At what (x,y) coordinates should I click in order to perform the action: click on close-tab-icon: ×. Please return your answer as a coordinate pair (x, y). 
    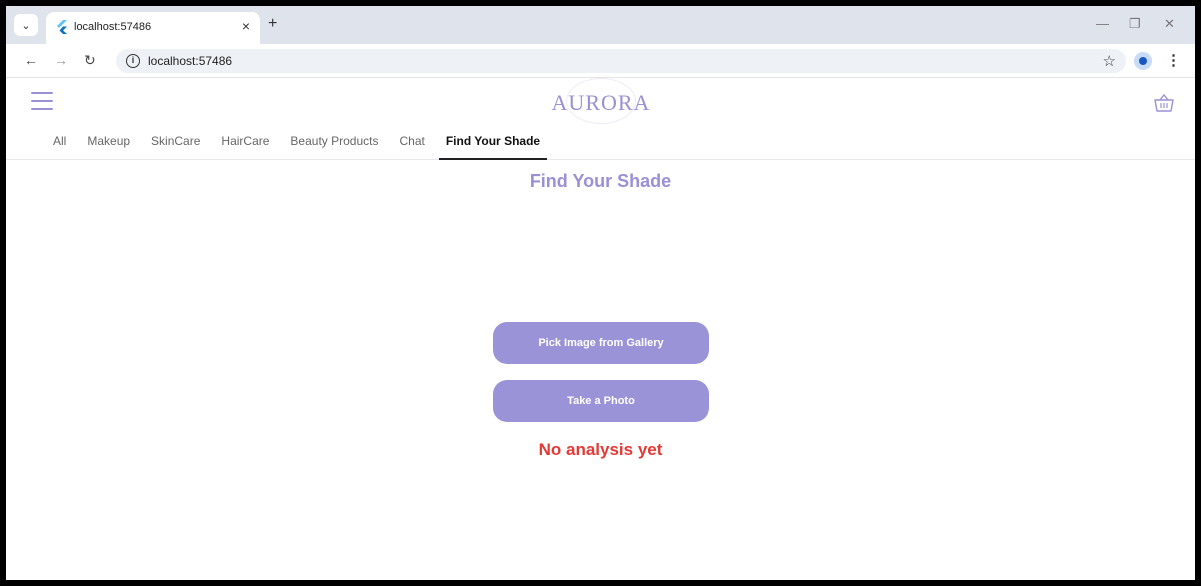
    Looking at the image, I should click on (246, 26).